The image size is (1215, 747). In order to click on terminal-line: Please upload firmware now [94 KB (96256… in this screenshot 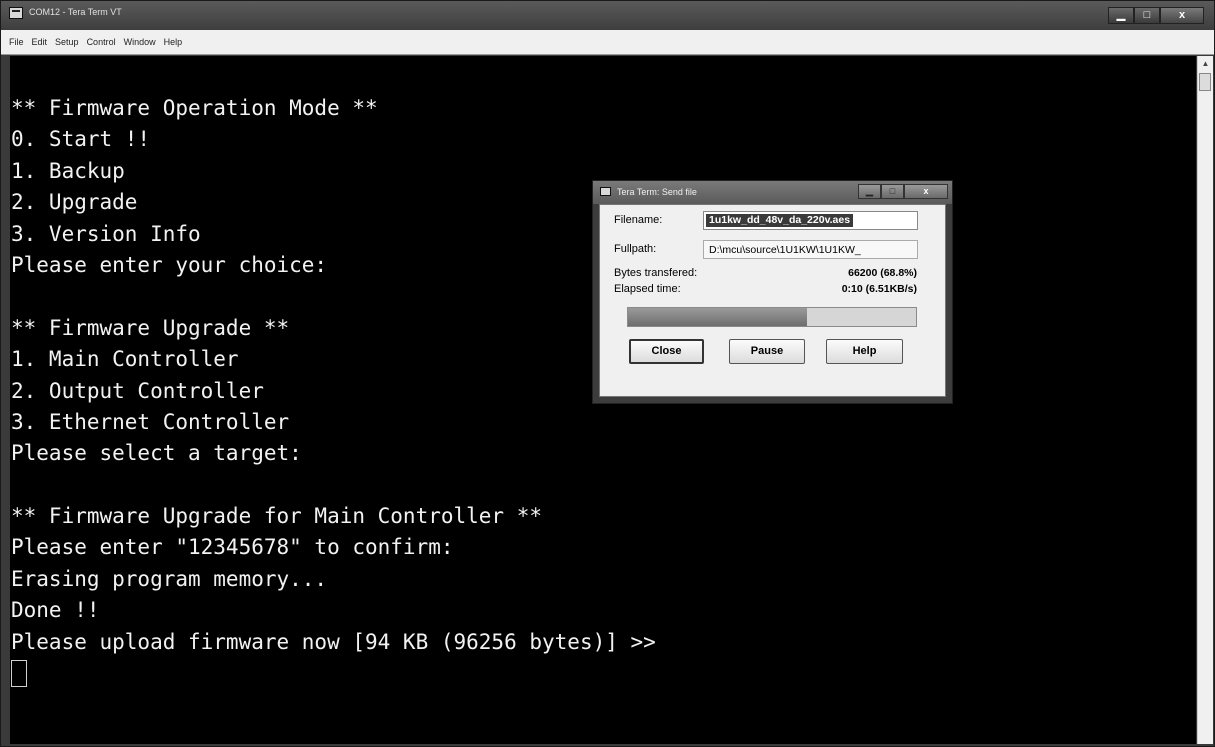, I will do `click(333, 641)`.